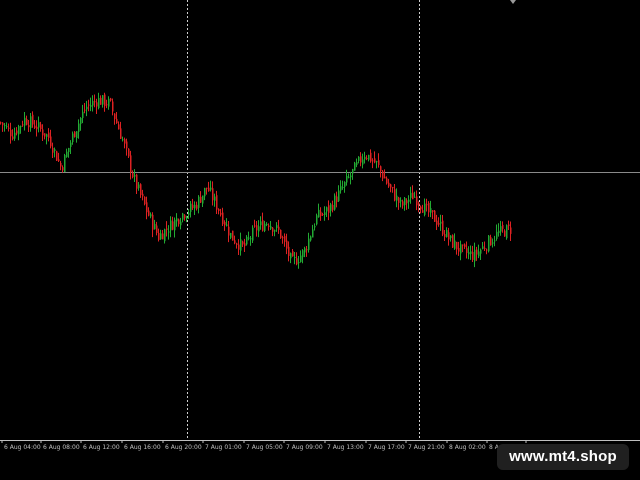 This screenshot has height=480, width=640. What do you see at coordinates (513, 2) in the screenshot?
I see `chart-shift-marker` at bounding box center [513, 2].